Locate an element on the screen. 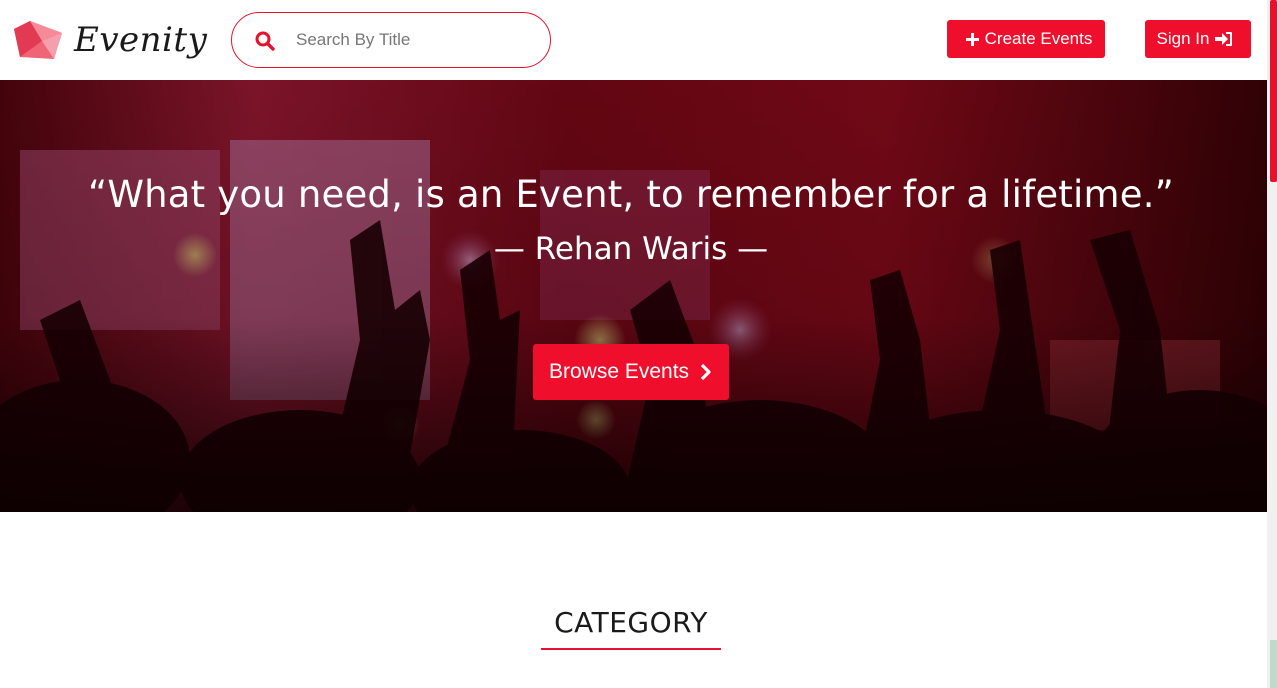 Image resolution: width=1277 pixels, height=688 pixels. browse-events-button: Browse Events is located at coordinates (631, 372).